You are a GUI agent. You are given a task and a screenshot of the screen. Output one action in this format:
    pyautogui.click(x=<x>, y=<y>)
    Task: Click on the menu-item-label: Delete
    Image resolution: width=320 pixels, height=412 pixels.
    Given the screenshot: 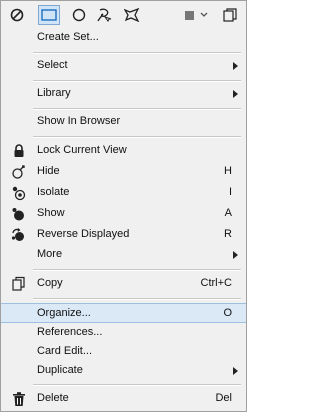 What is the action you would take?
    pyautogui.click(x=53, y=398)
    